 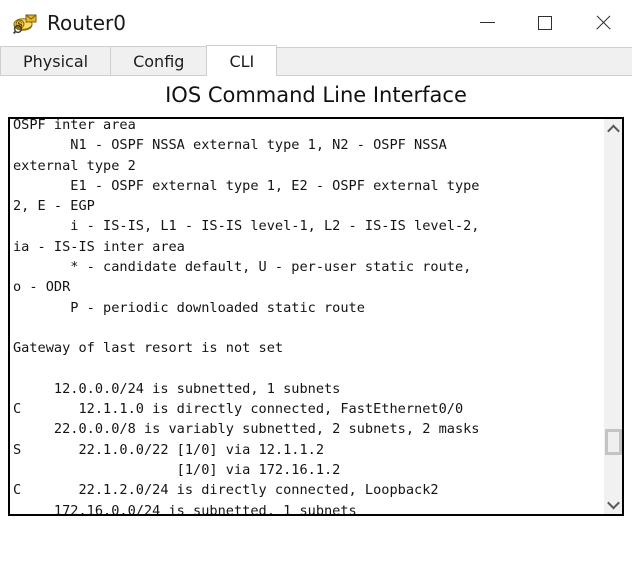 I want to click on router-device-icon: S, so click(x=24, y=23).